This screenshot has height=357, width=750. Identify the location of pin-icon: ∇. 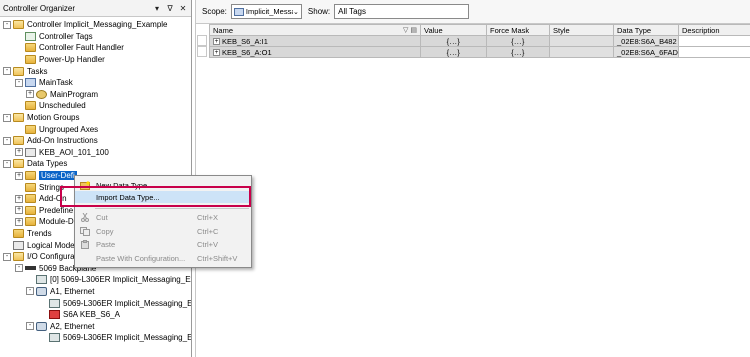
(170, 8).